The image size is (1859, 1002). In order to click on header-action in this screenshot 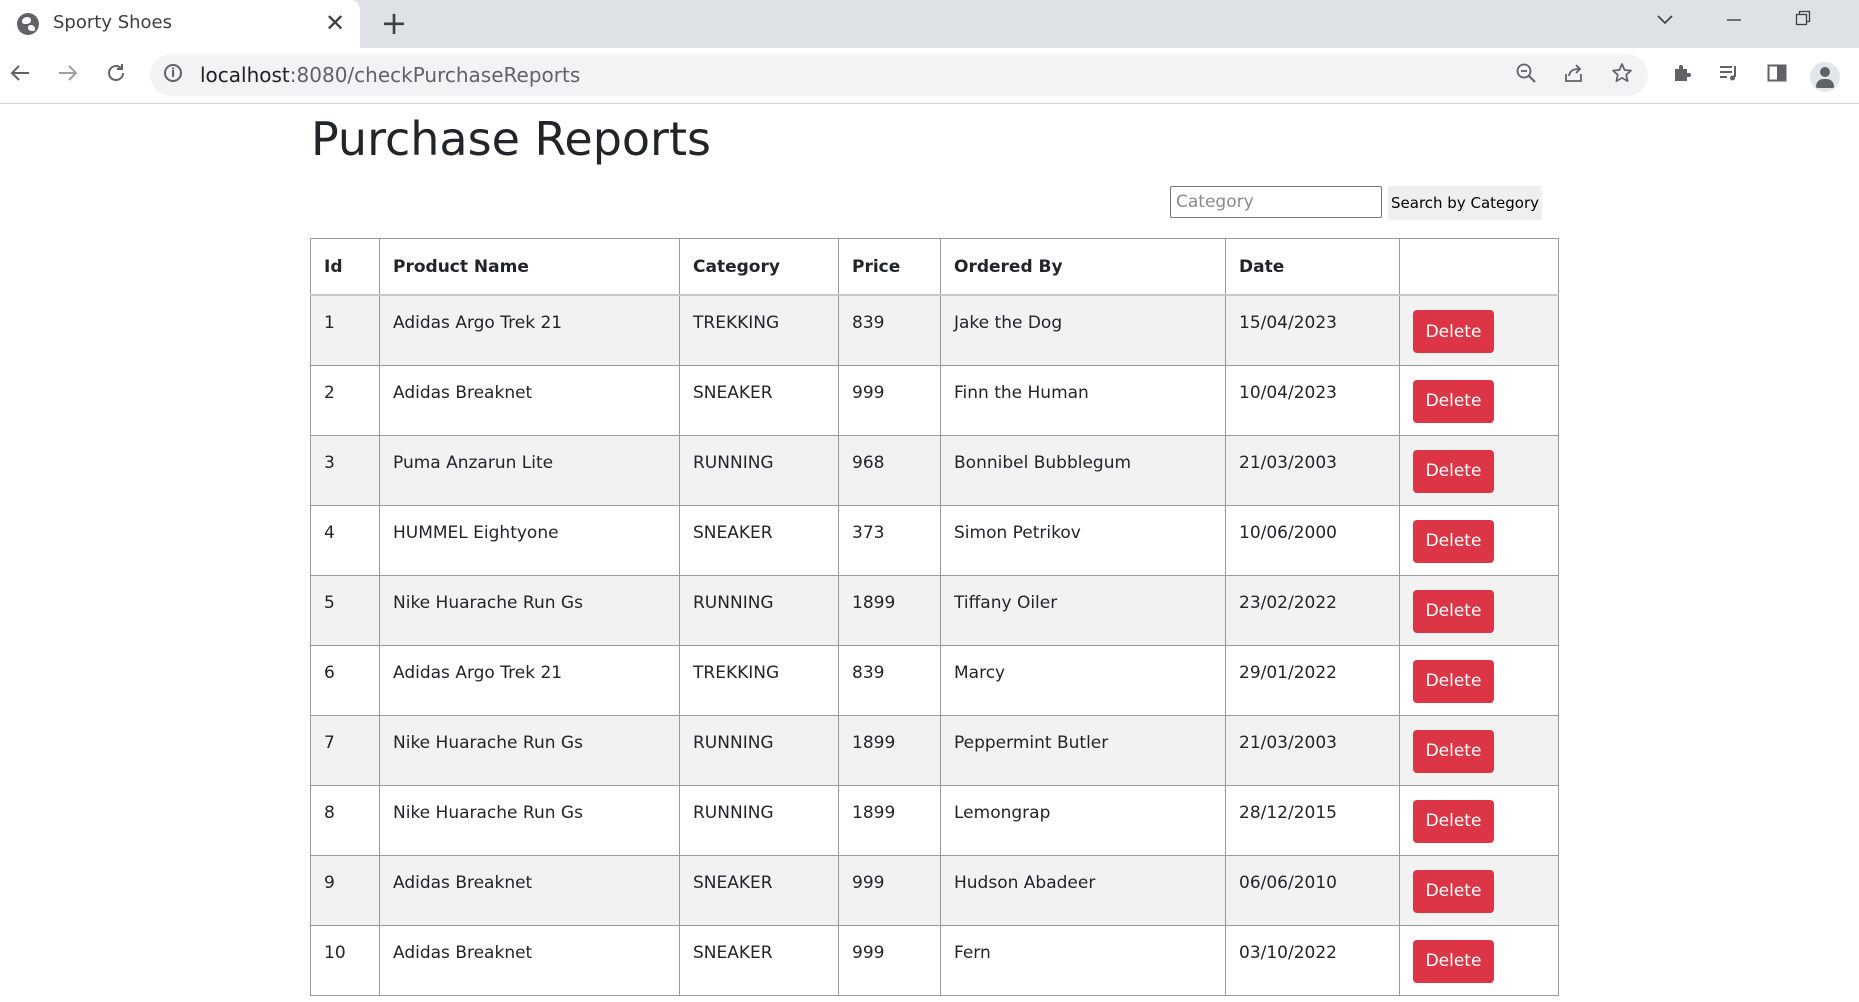, I will do `click(1479, 267)`.